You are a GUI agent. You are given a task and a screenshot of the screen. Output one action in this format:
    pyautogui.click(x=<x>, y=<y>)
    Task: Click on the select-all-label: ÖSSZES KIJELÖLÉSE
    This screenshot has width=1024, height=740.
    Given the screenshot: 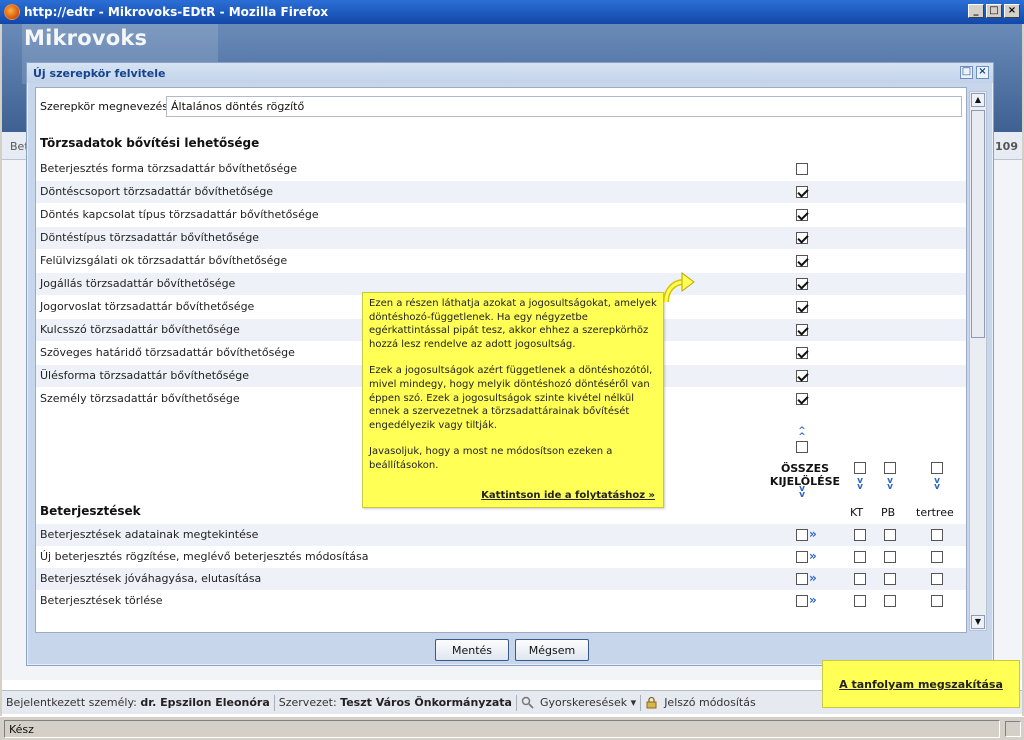 What is the action you would take?
    pyautogui.click(x=805, y=475)
    